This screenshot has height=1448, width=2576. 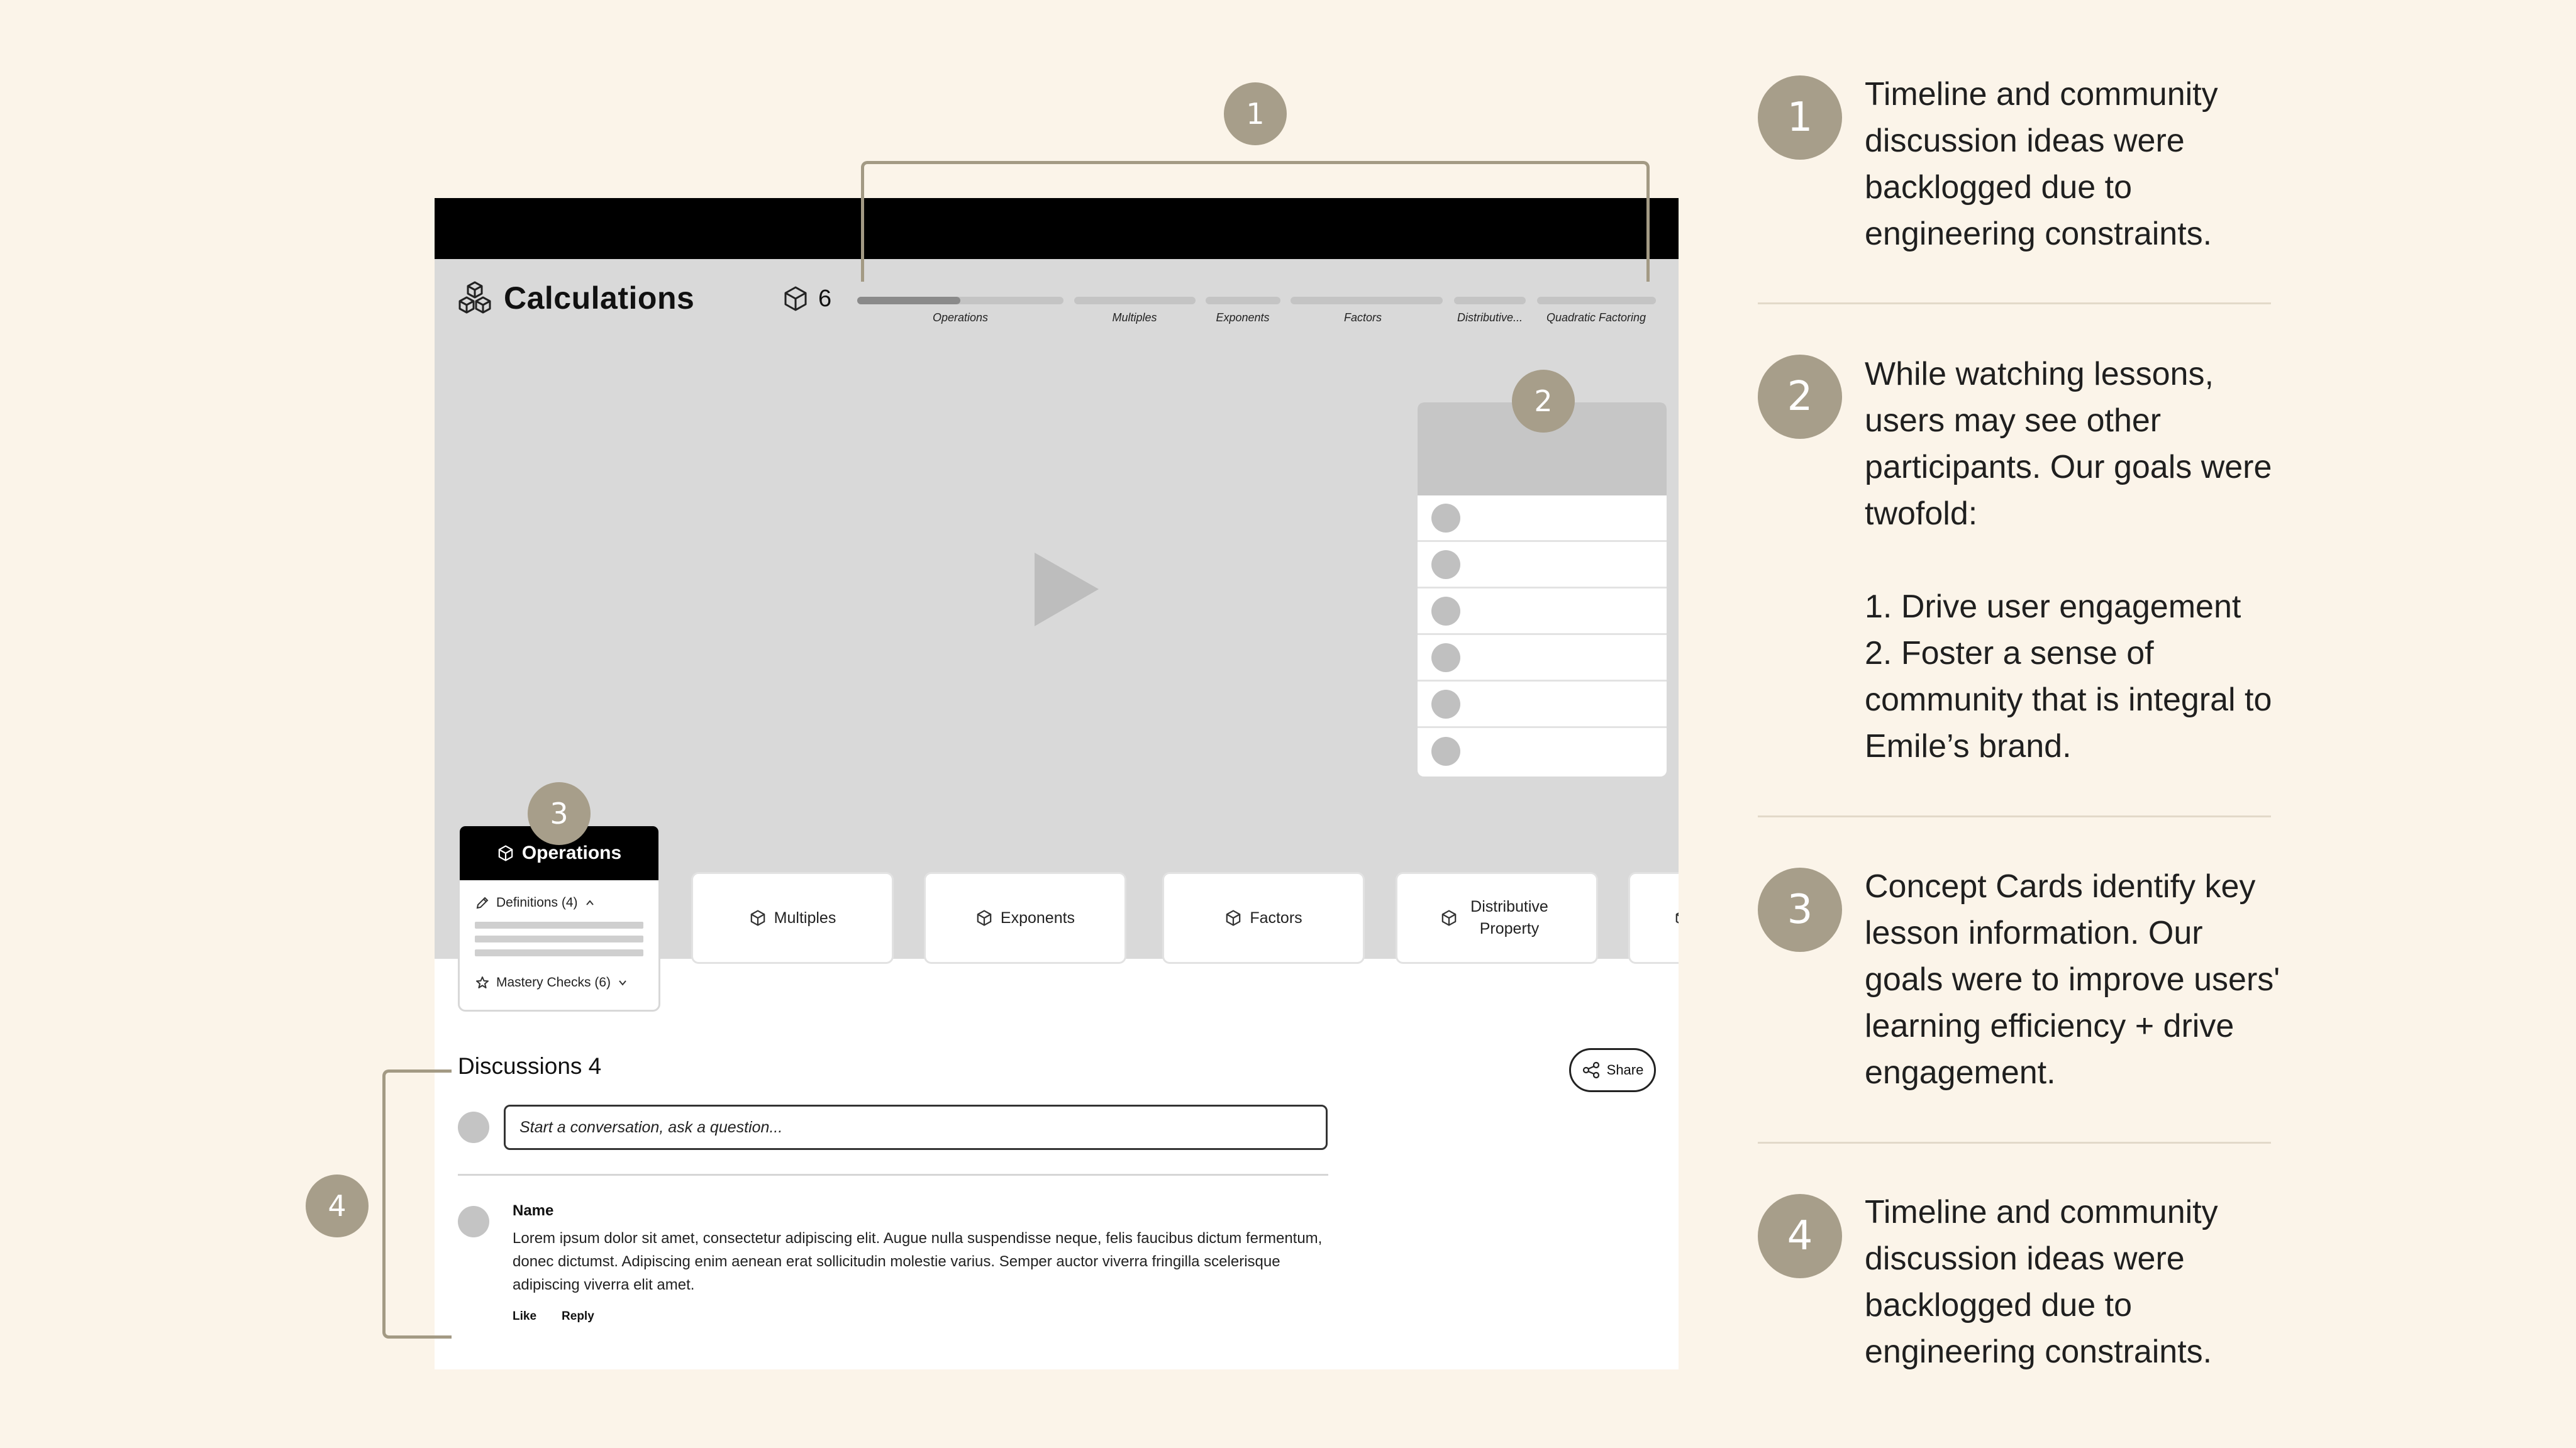 I want to click on share-label: Share, so click(x=1625, y=1070).